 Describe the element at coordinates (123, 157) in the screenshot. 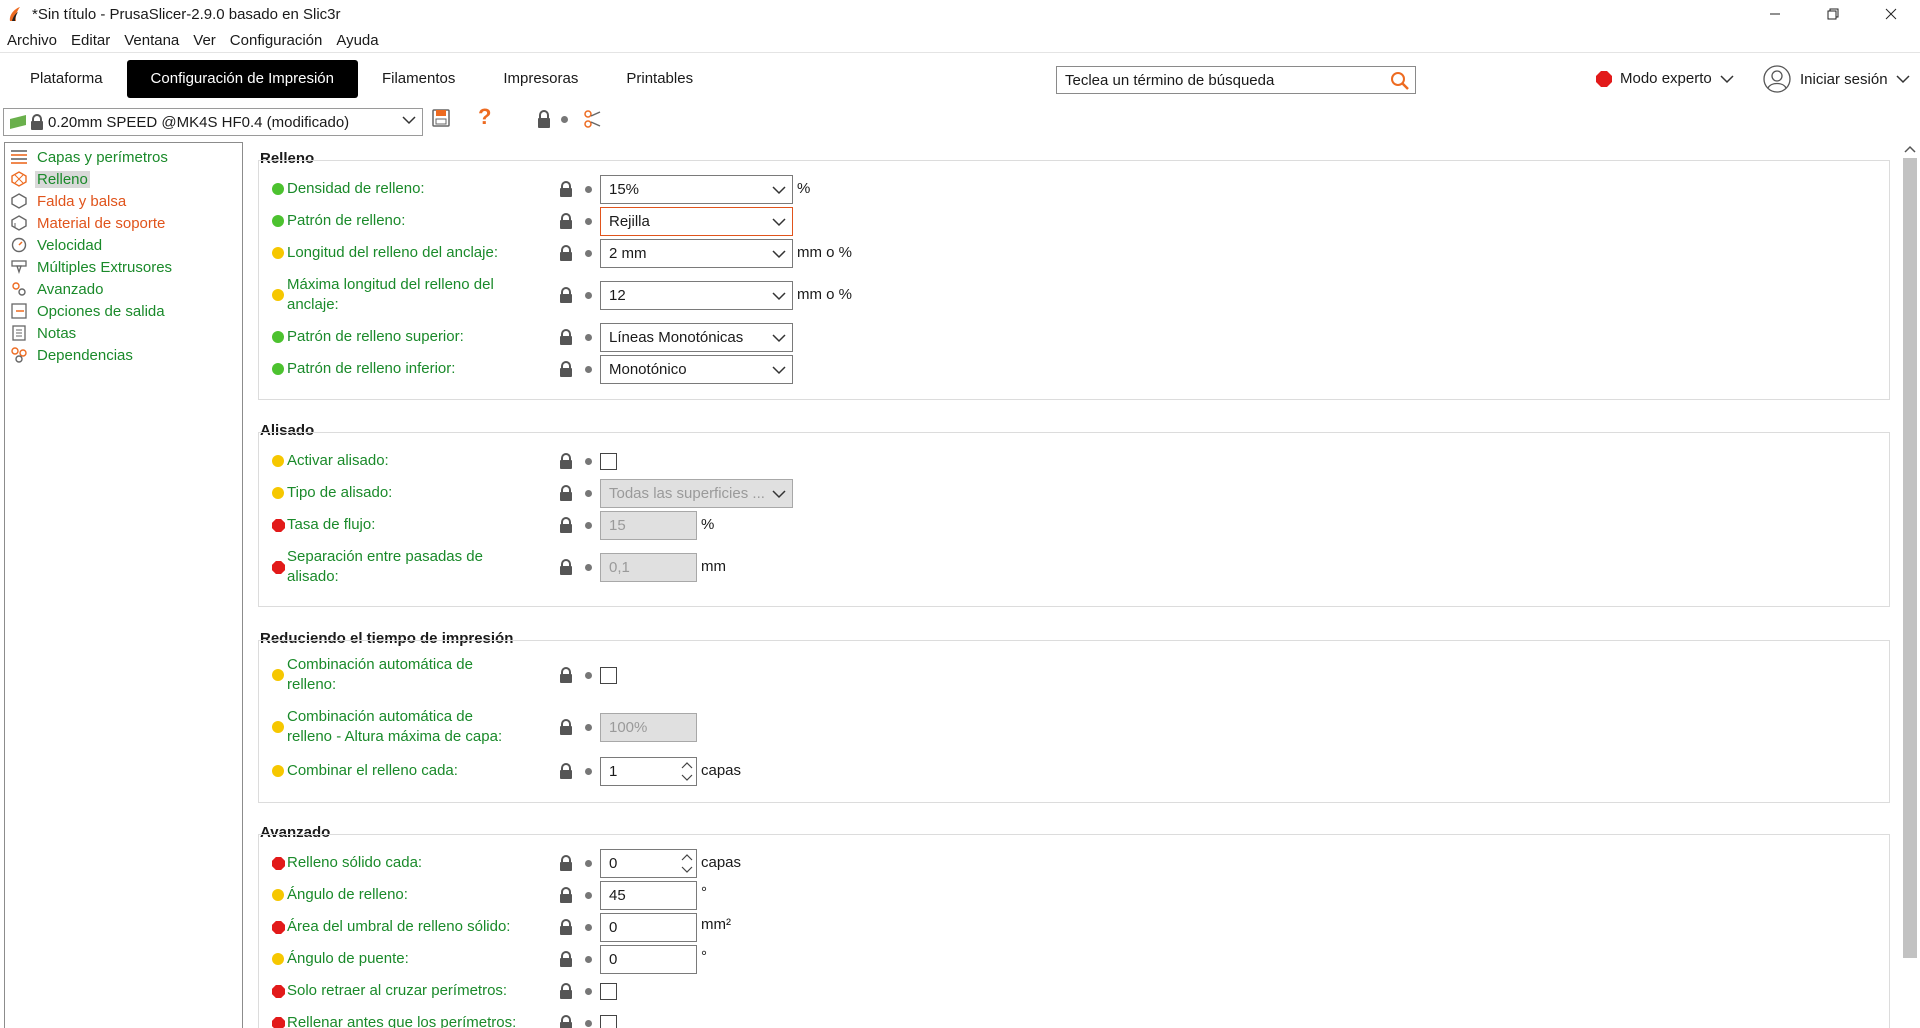

I see `nav-item-capas: Capas y perímetros` at that location.